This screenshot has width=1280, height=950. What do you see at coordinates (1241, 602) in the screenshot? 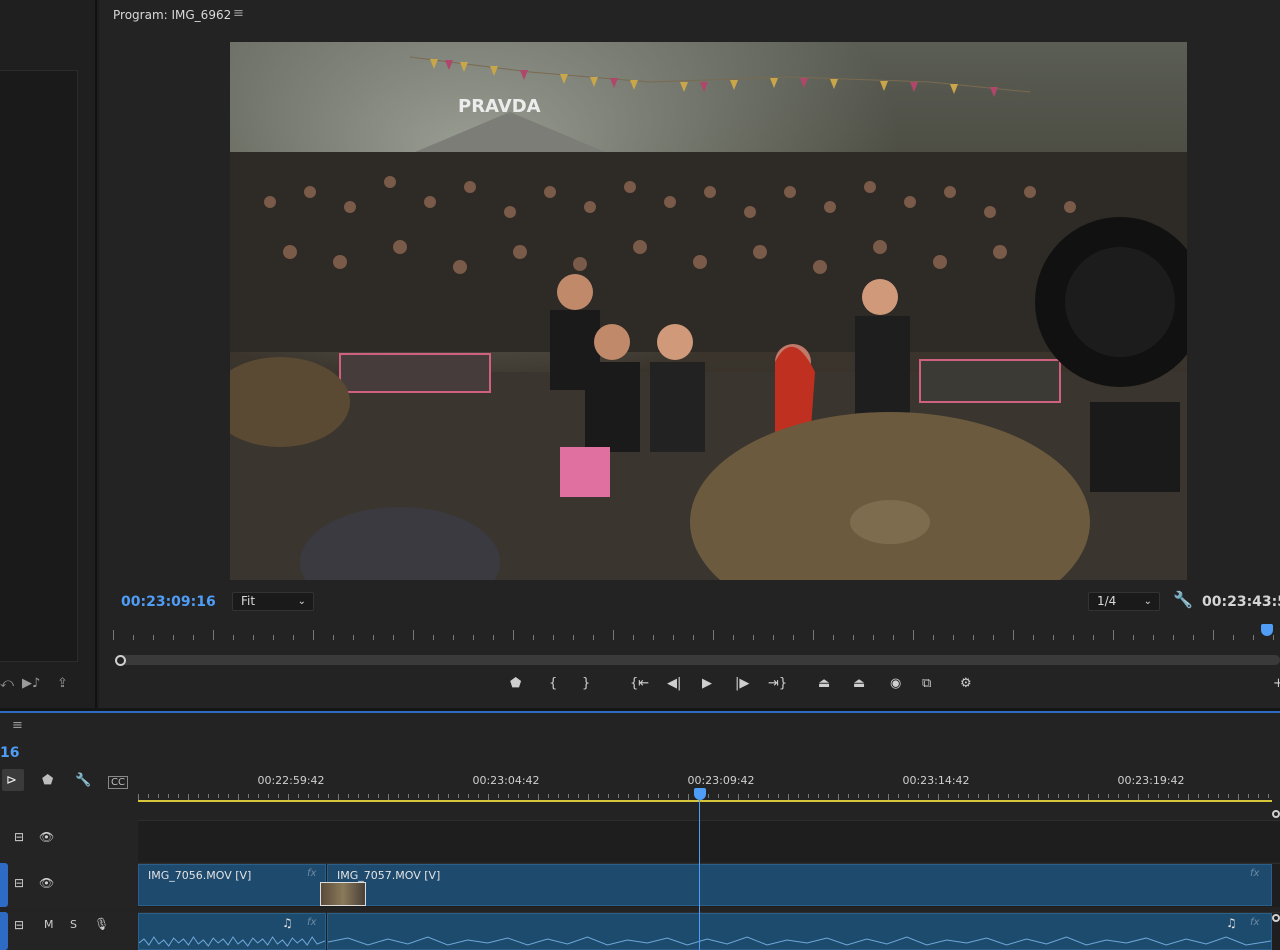
I see `duration-timecode: 00:23:43:53` at bounding box center [1241, 602].